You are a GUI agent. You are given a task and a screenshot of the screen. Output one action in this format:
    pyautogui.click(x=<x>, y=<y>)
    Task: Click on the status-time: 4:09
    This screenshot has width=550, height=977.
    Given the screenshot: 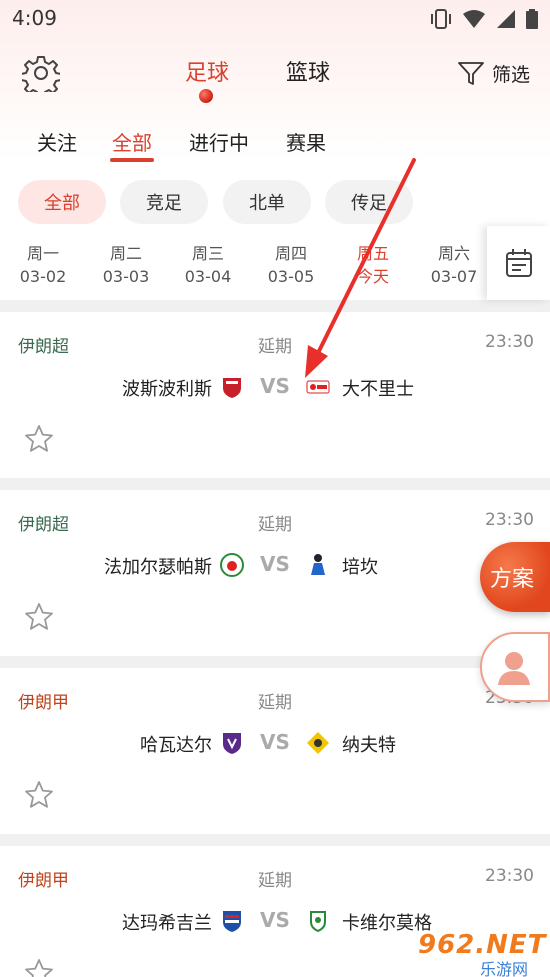 What is the action you would take?
    pyautogui.click(x=34, y=18)
    